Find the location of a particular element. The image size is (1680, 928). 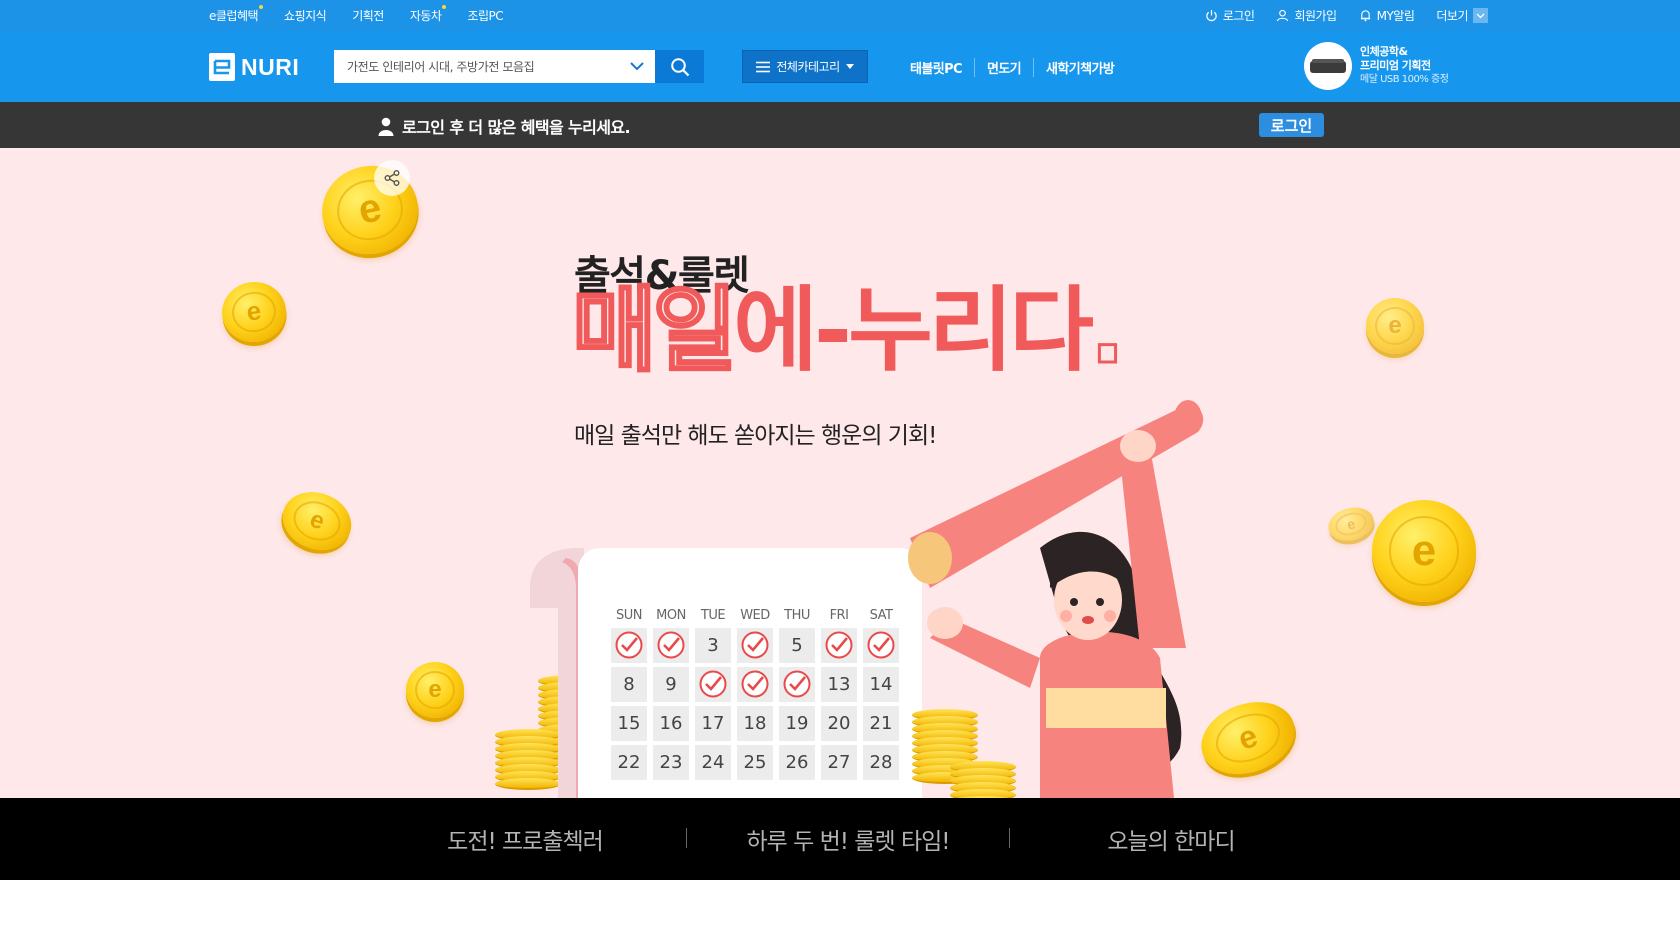

keyboard-image is located at coordinates (1328, 66).